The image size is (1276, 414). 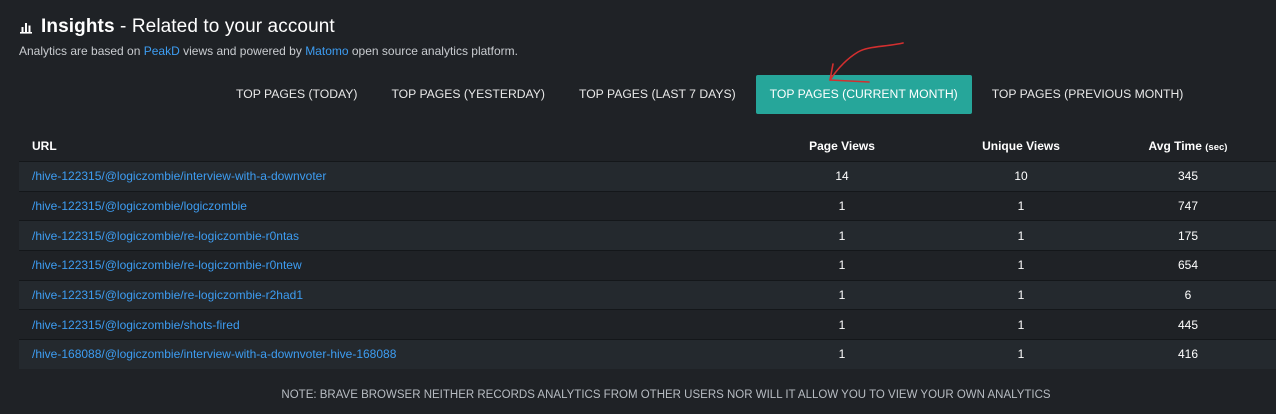 I want to click on avg-time-cell: 445, so click(x=1188, y=324).